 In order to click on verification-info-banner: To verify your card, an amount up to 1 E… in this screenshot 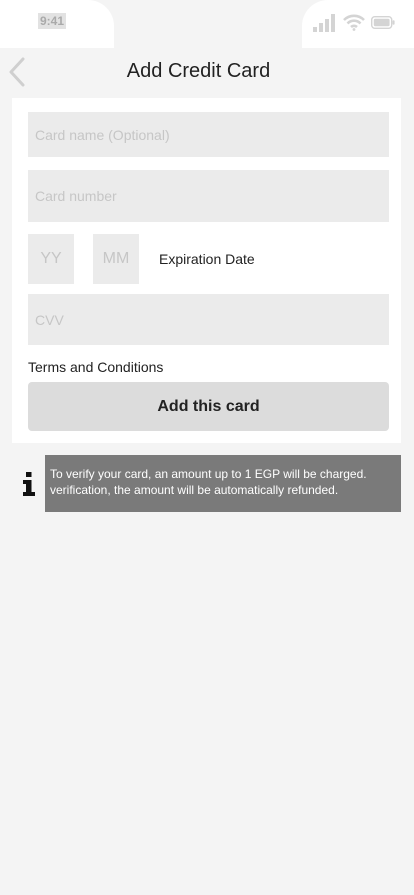, I will do `click(206, 483)`.